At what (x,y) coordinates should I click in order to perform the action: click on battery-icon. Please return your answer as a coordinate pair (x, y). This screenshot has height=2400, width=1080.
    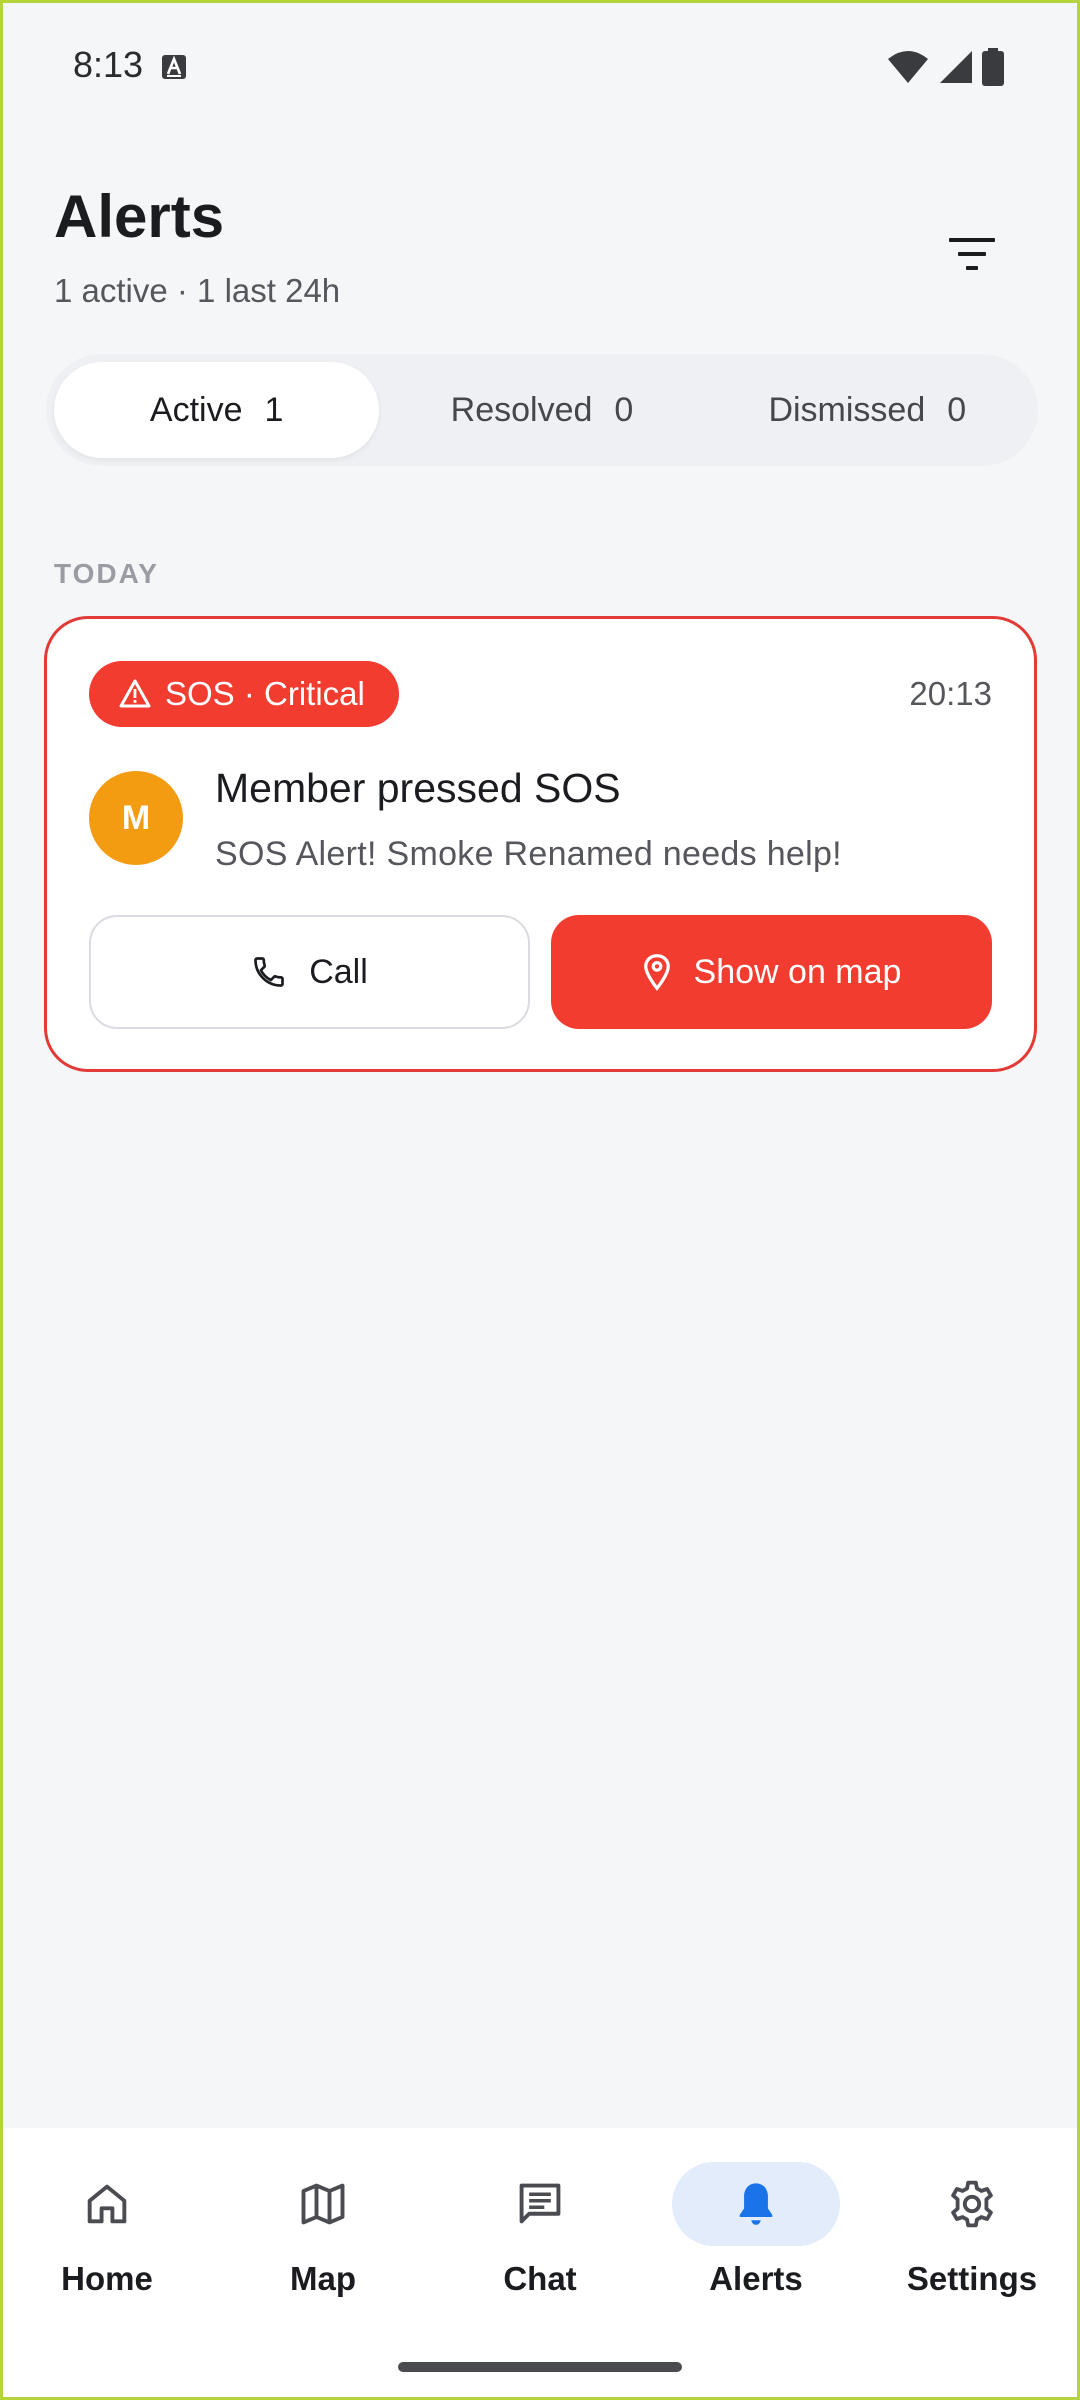
    Looking at the image, I should click on (993, 67).